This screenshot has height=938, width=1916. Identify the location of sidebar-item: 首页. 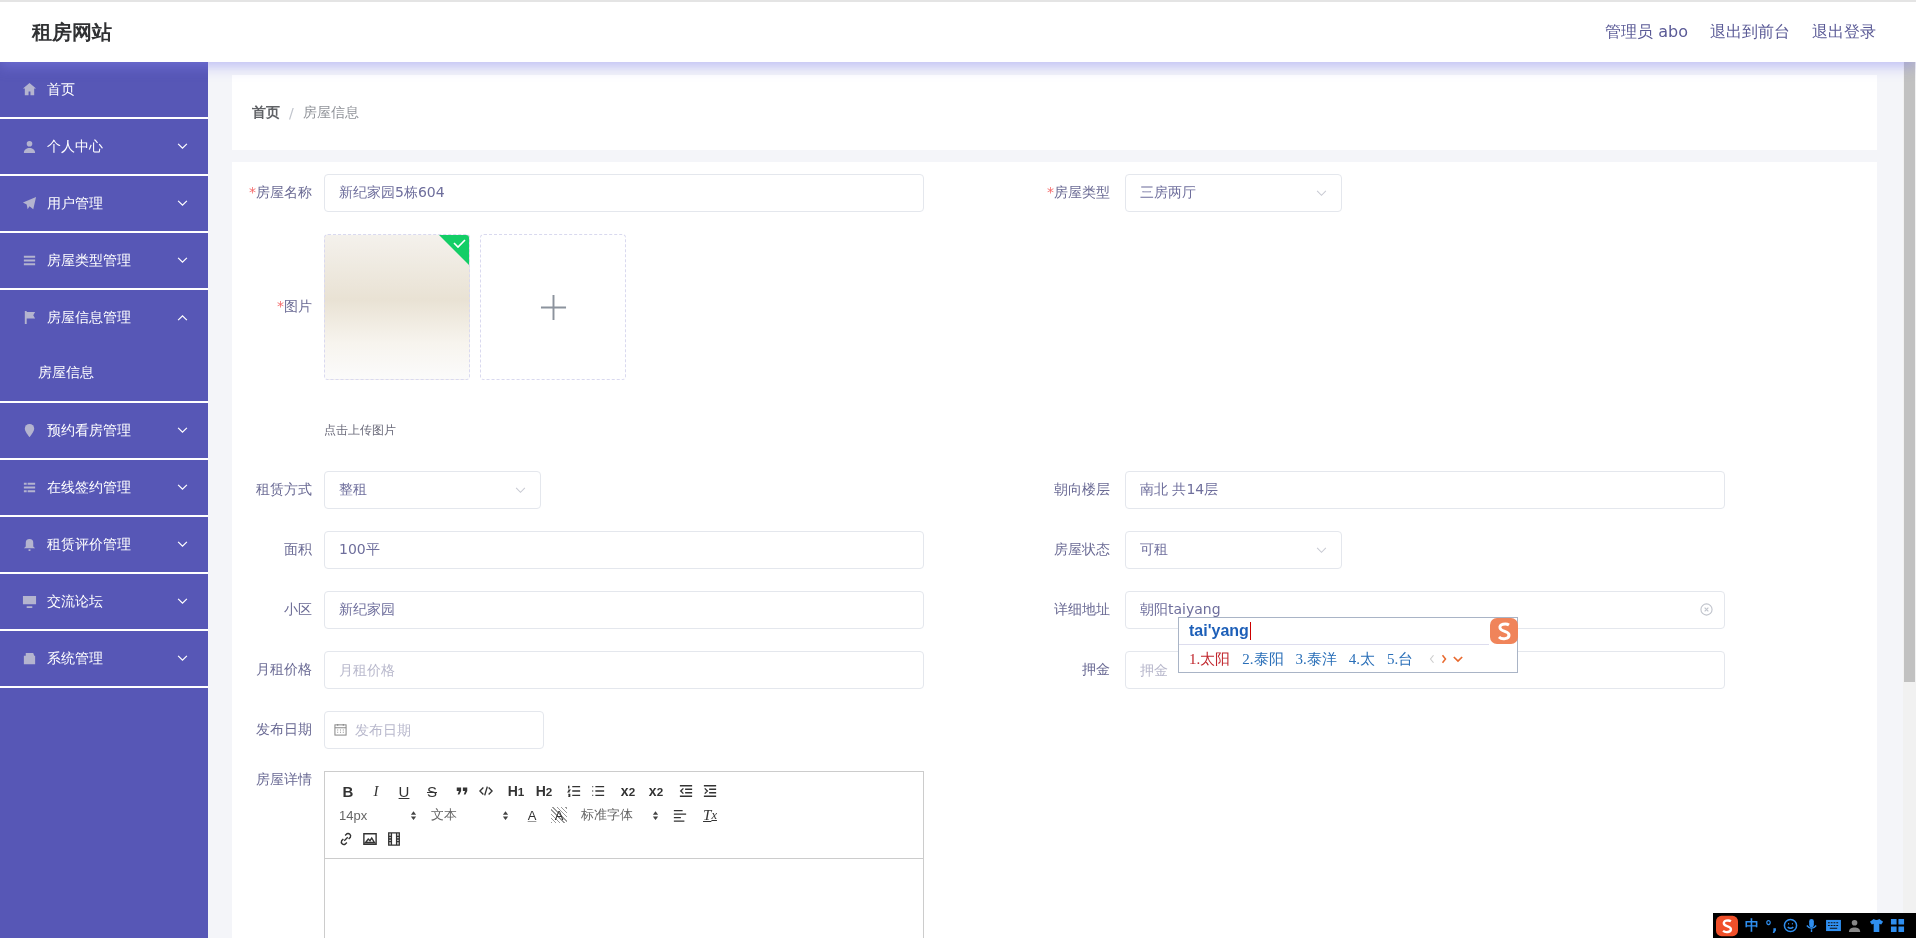
(104, 89).